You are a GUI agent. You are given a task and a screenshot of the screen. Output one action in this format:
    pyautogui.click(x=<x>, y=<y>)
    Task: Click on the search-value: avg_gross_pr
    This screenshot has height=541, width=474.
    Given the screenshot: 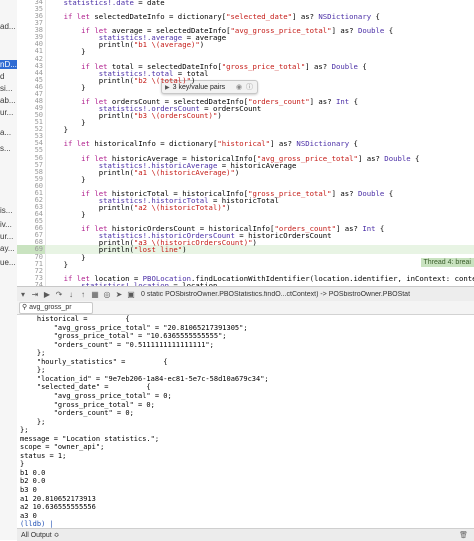 What is the action you would take?
    pyautogui.click(x=50, y=307)
    